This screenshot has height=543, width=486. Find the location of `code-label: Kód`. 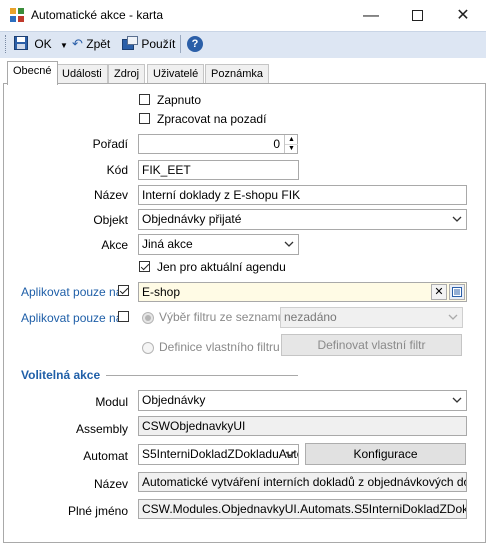

code-label: Kód is located at coordinates (117, 170).